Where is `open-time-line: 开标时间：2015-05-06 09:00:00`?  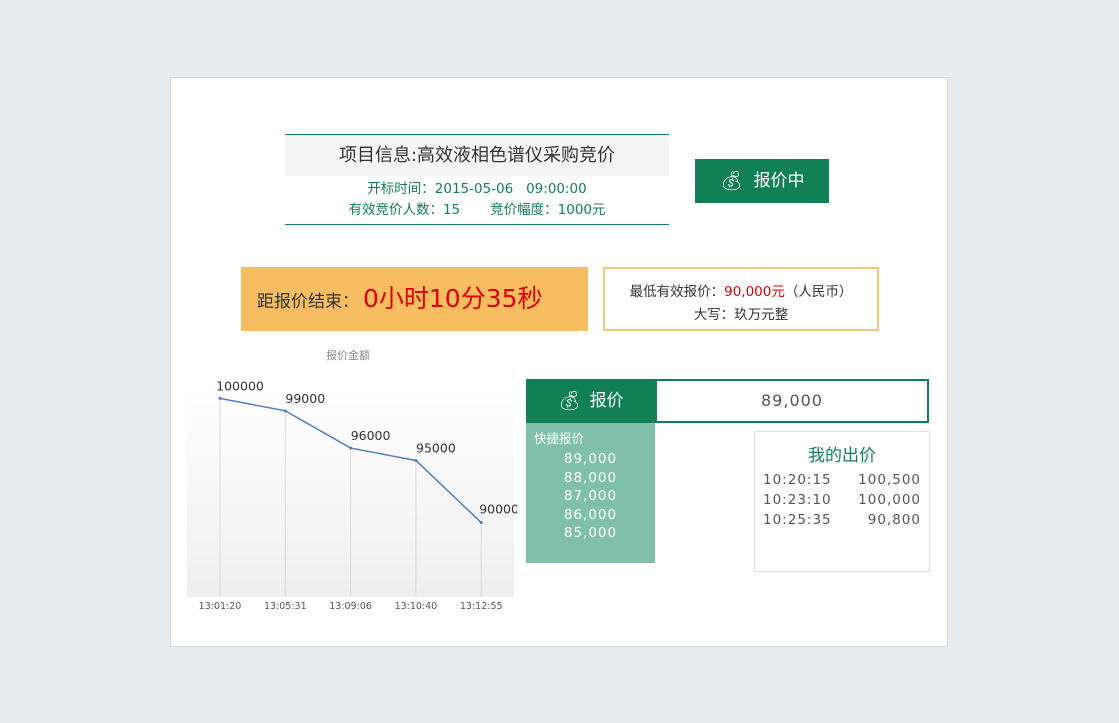
open-time-line: 开标时间：2015-05-06 09:00:00 is located at coordinates (477, 189).